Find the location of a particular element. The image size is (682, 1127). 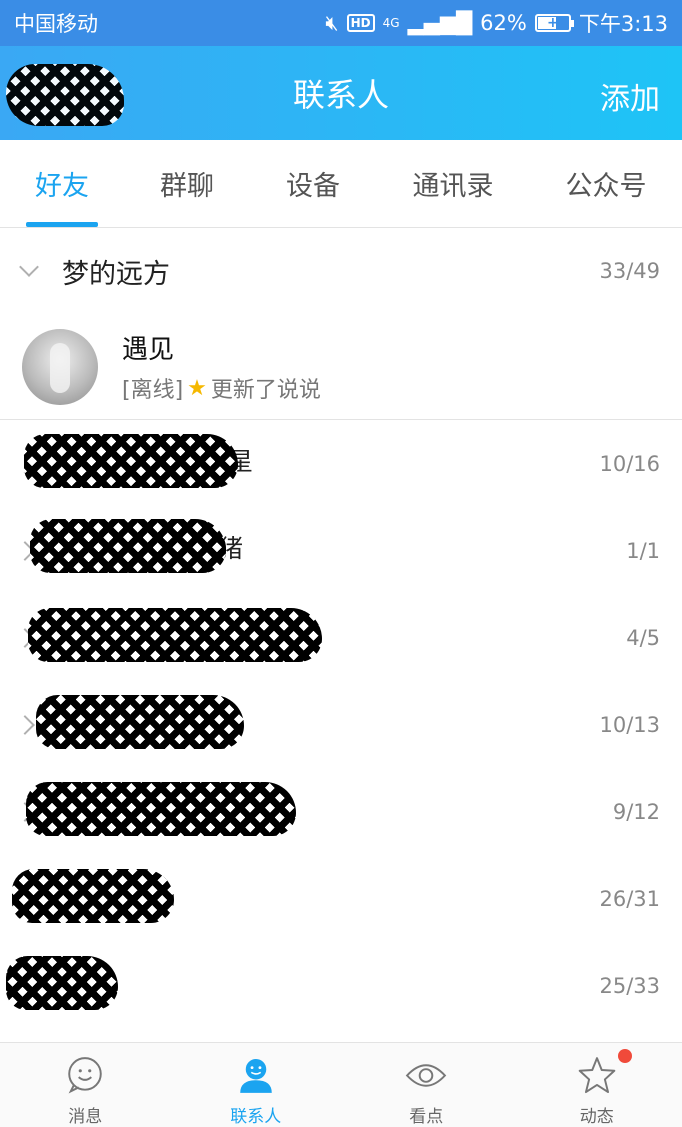

group-count: 4/5 is located at coordinates (643, 637).